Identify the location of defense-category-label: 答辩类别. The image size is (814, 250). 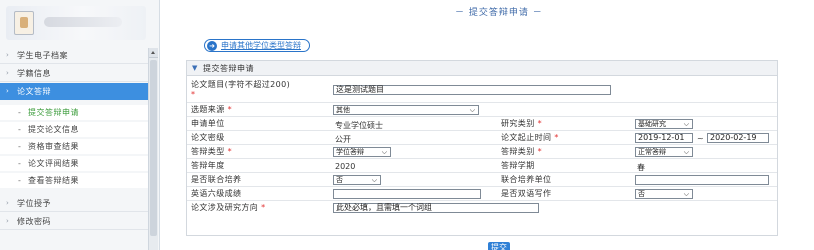
(518, 151).